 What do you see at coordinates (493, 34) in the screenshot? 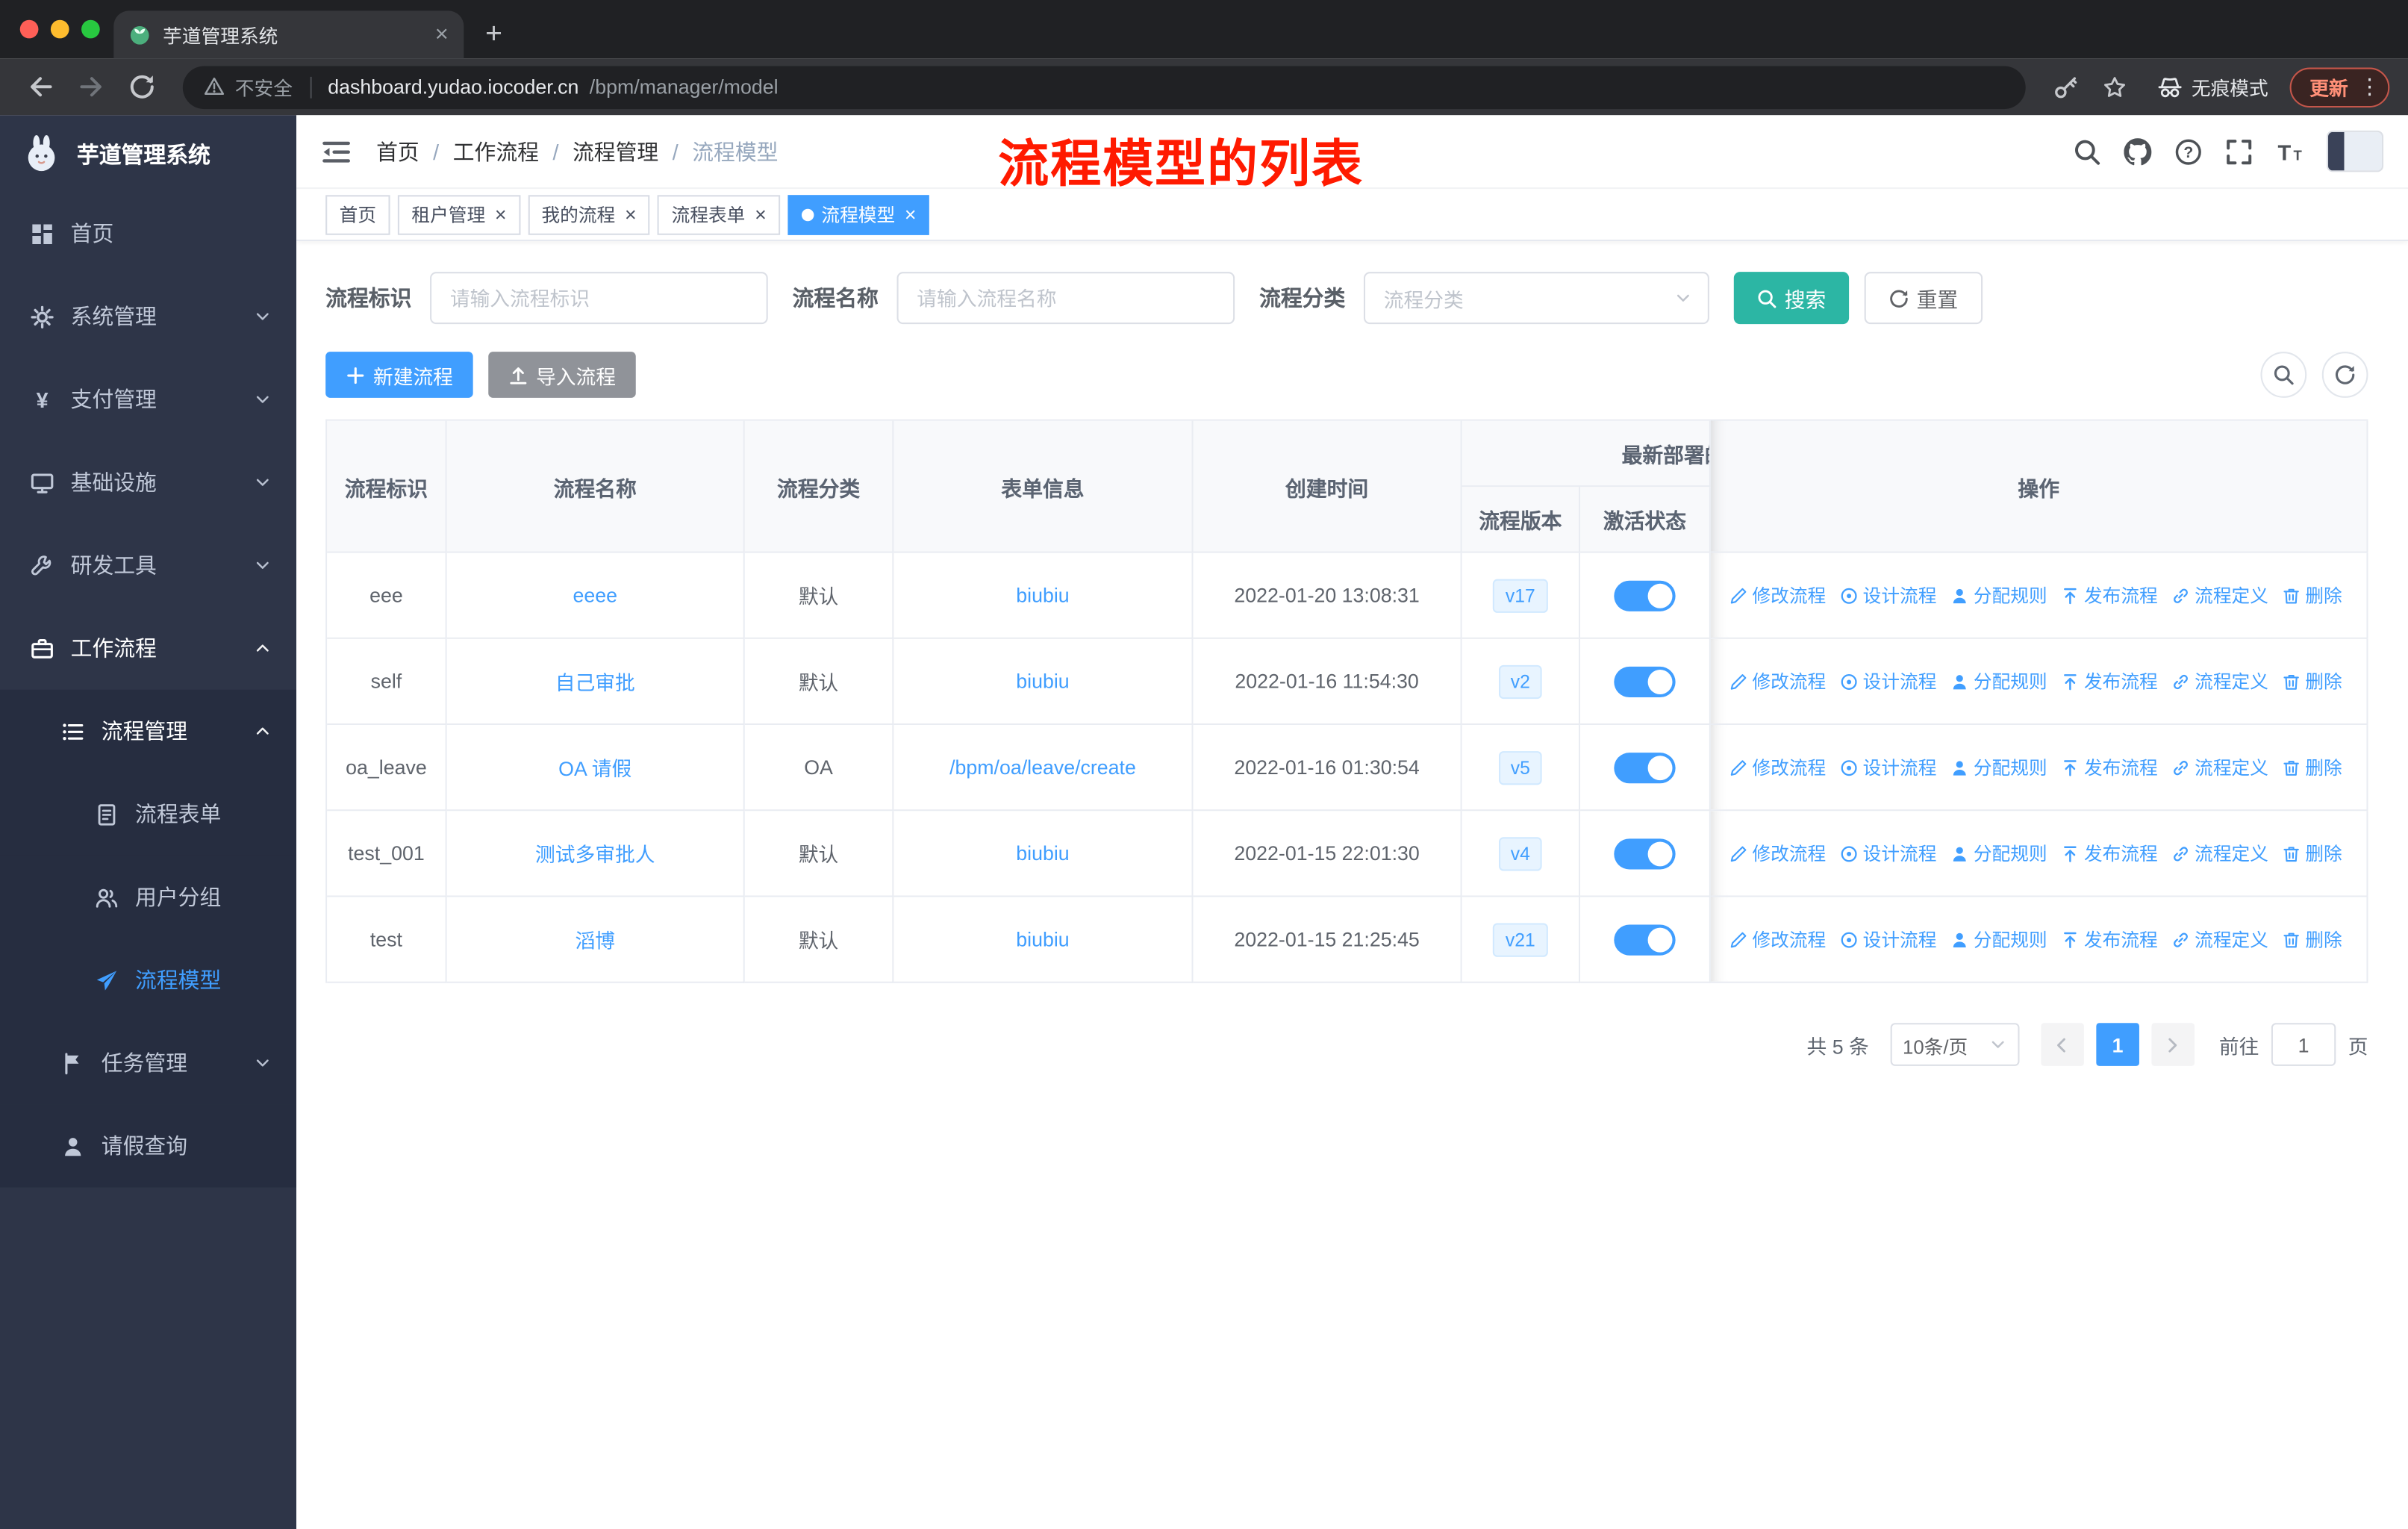
I see `new-tab-button: +` at bounding box center [493, 34].